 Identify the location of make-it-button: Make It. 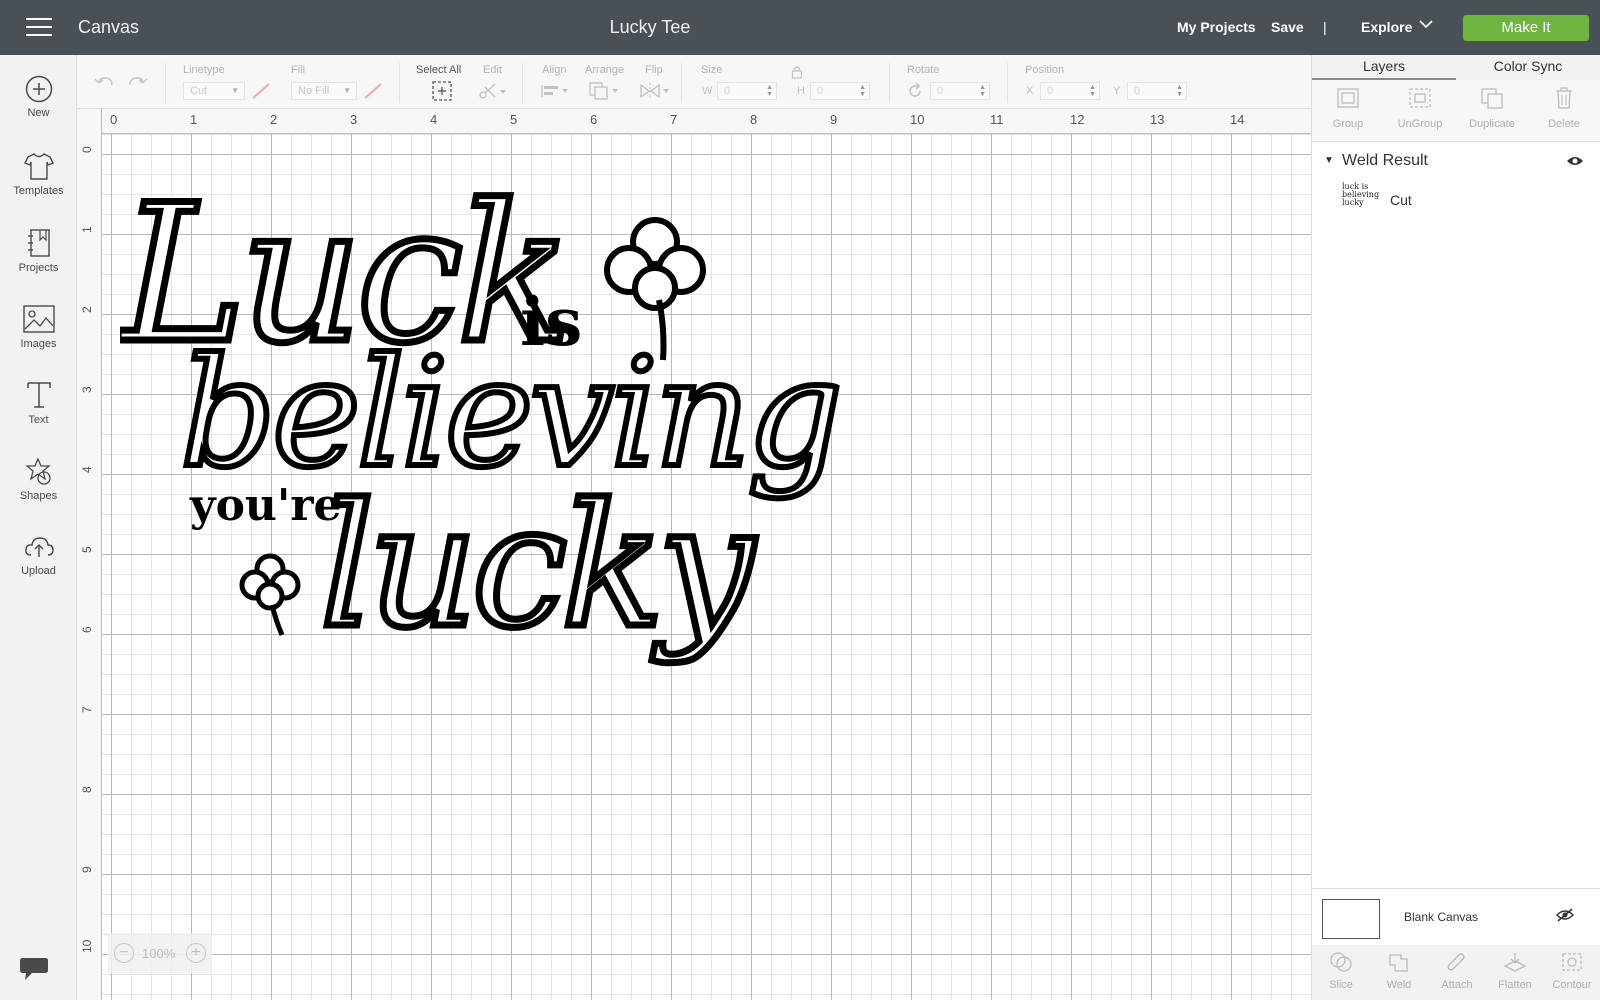
(1526, 28).